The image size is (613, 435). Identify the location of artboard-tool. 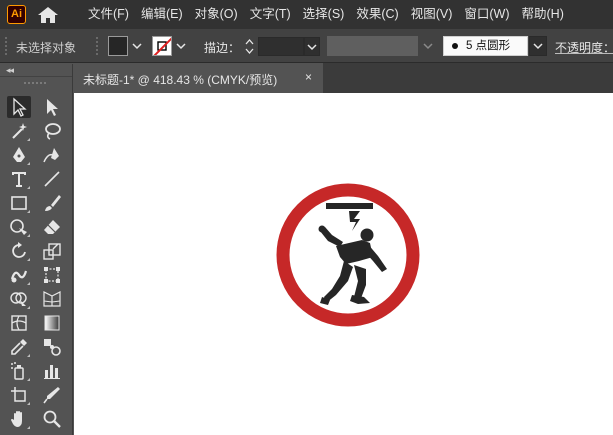
(19, 395).